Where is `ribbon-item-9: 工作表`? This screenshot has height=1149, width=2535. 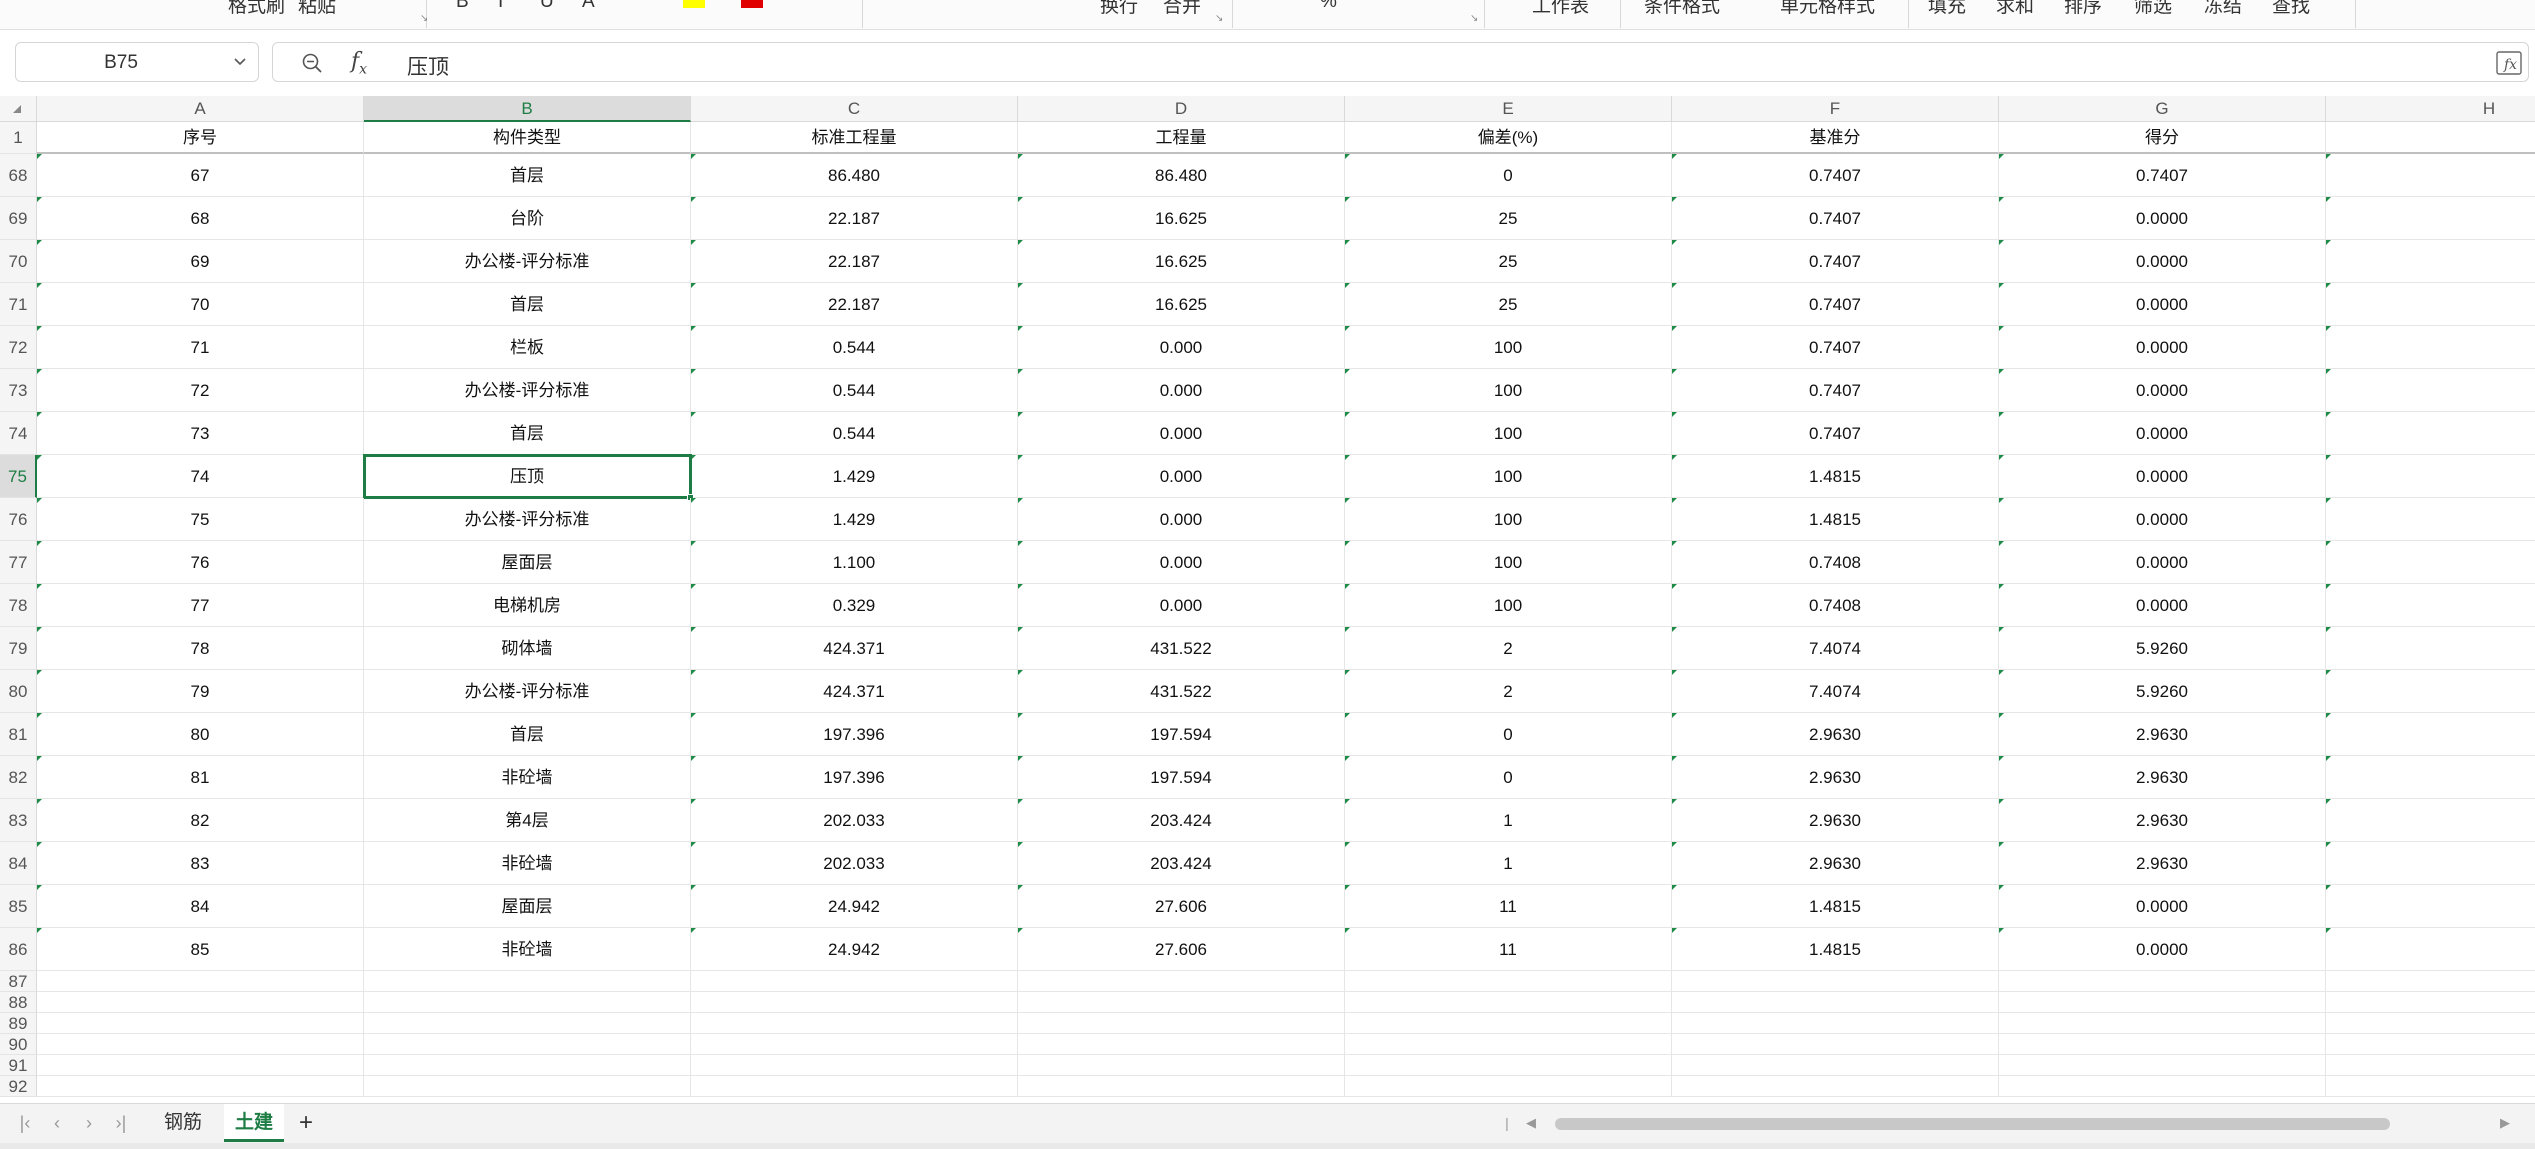
ribbon-item-9: 工作表 is located at coordinates (1560, 9).